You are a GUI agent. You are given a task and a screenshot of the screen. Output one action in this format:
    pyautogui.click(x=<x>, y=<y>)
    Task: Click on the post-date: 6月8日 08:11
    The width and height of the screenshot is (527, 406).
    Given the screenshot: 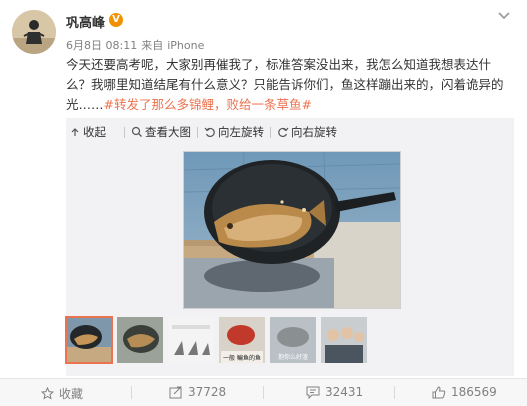 What is the action you would take?
    pyautogui.click(x=101, y=45)
    